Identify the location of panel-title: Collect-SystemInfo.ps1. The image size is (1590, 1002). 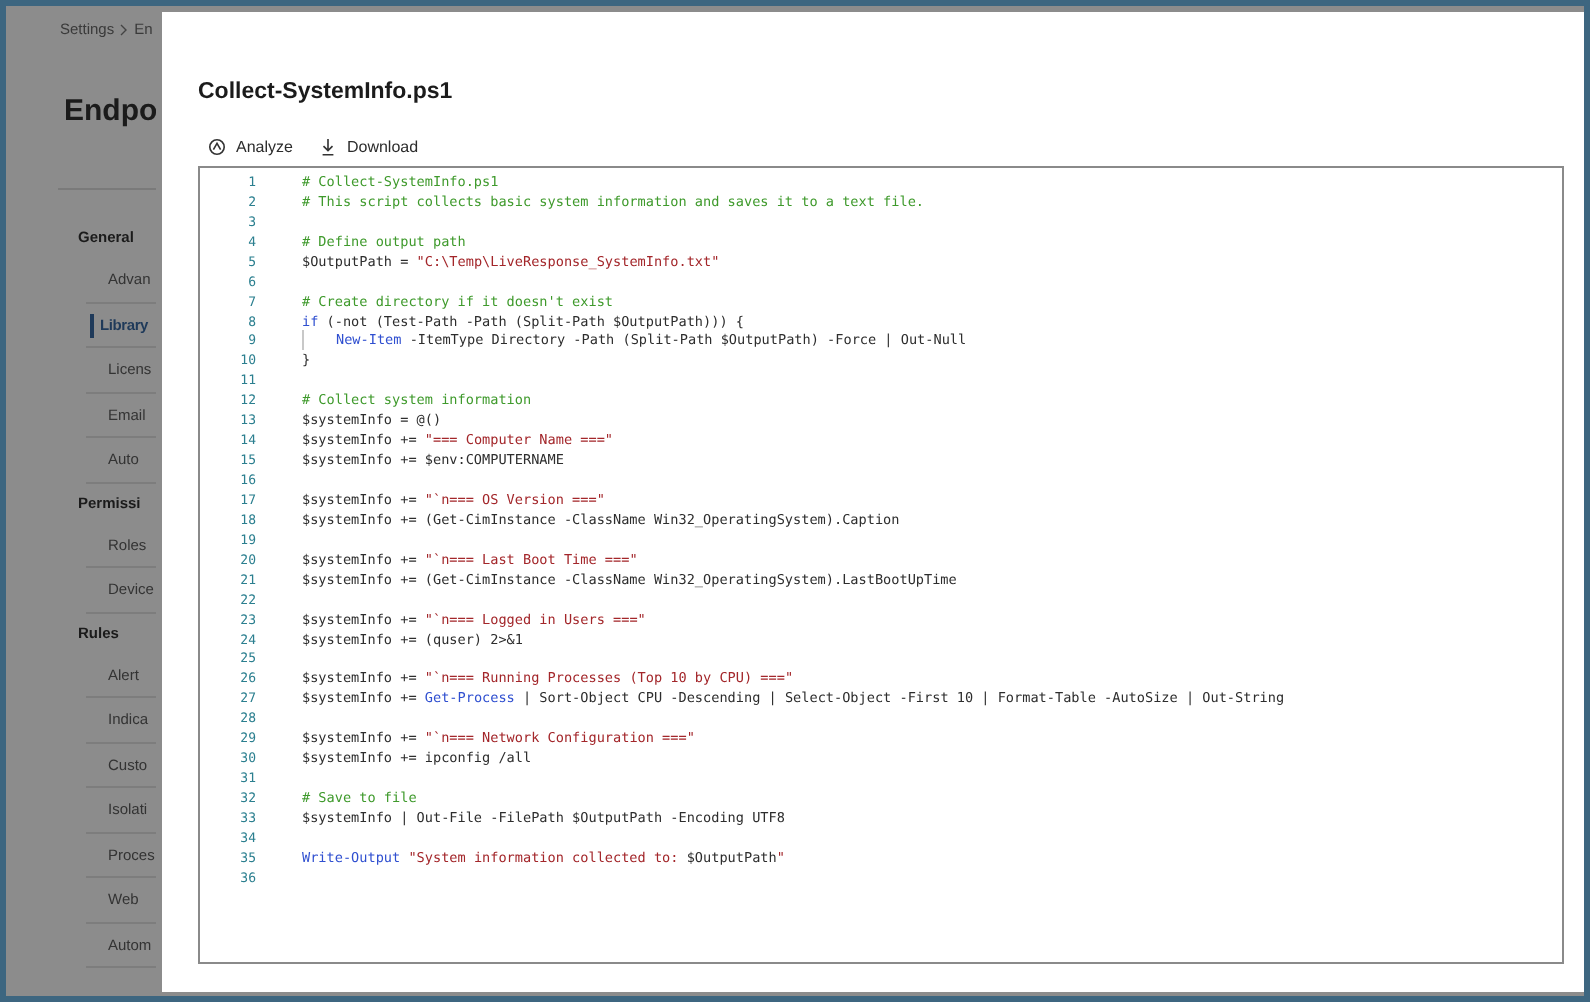
(326, 91).